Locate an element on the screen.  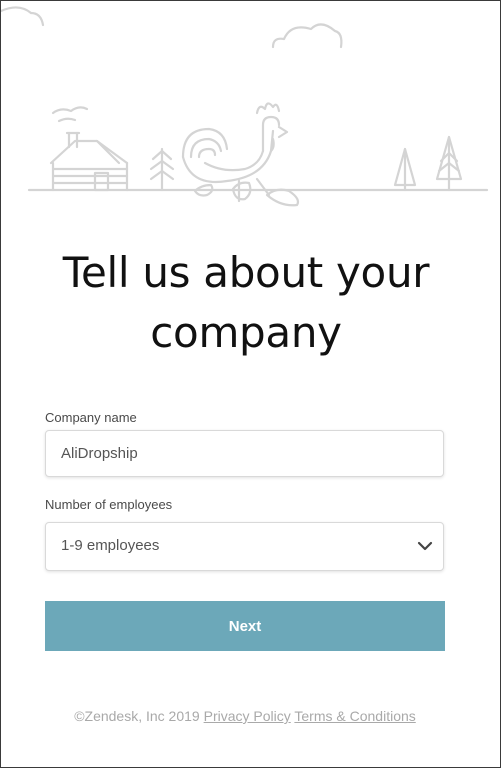
chevron-down-icon is located at coordinates (425, 546).